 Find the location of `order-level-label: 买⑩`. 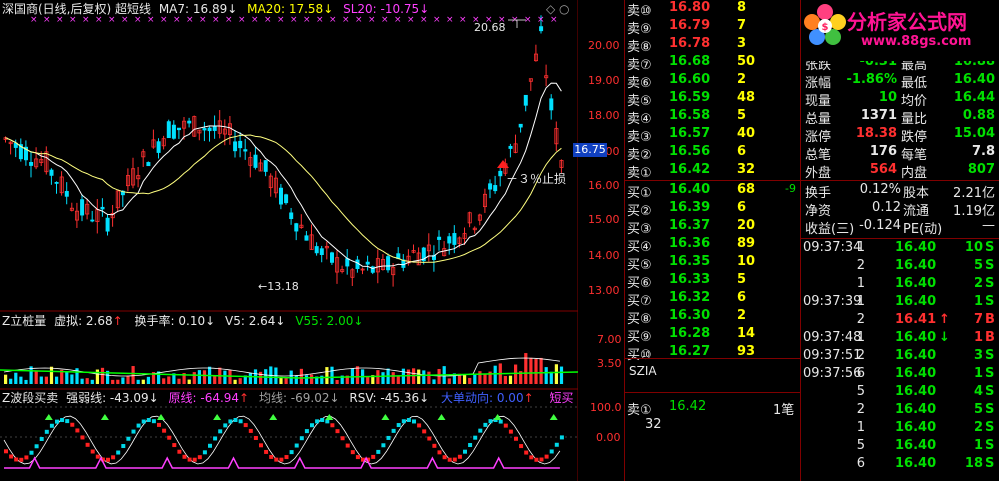

order-level-label: 买⑩ is located at coordinates (639, 355).